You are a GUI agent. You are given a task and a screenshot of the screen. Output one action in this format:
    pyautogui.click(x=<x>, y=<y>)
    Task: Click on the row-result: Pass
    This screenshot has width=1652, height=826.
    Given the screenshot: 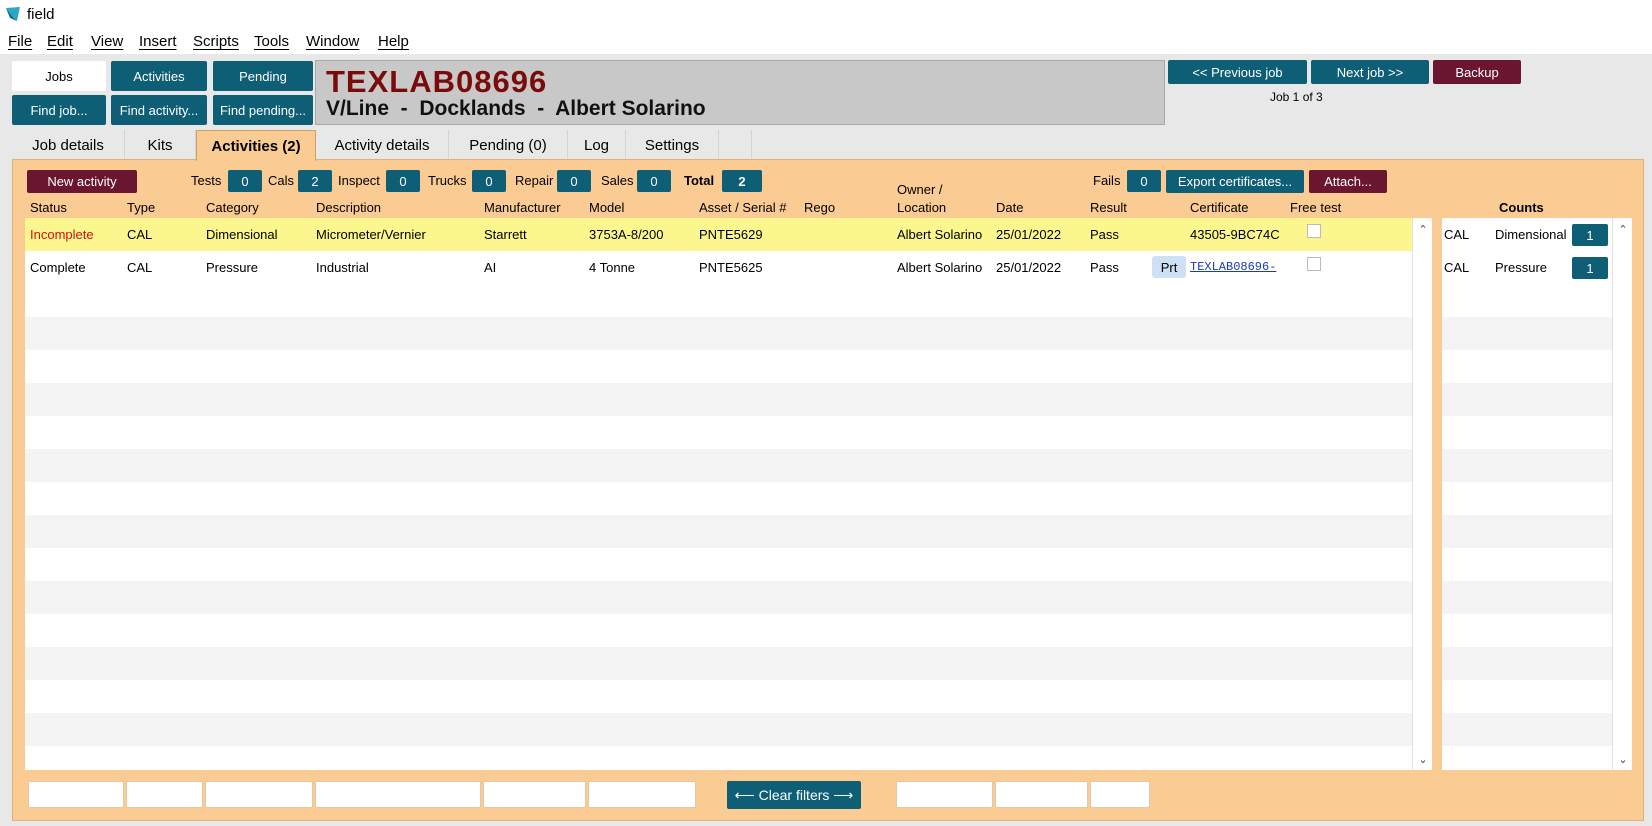 What is the action you would take?
    pyautogui.click(x=1104, y=267)
    